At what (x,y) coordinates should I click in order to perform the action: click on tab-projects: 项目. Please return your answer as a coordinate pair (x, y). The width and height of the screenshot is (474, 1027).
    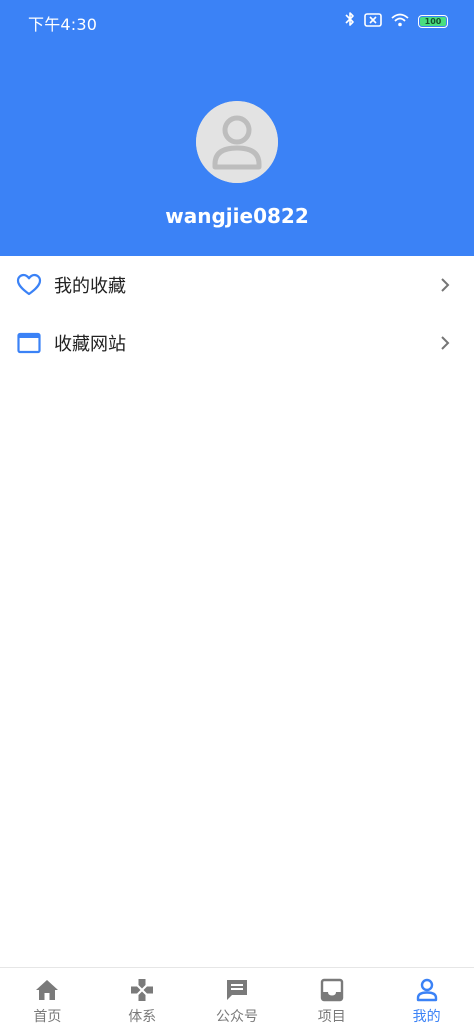
    Looking at the image, I should click on (331, 997).